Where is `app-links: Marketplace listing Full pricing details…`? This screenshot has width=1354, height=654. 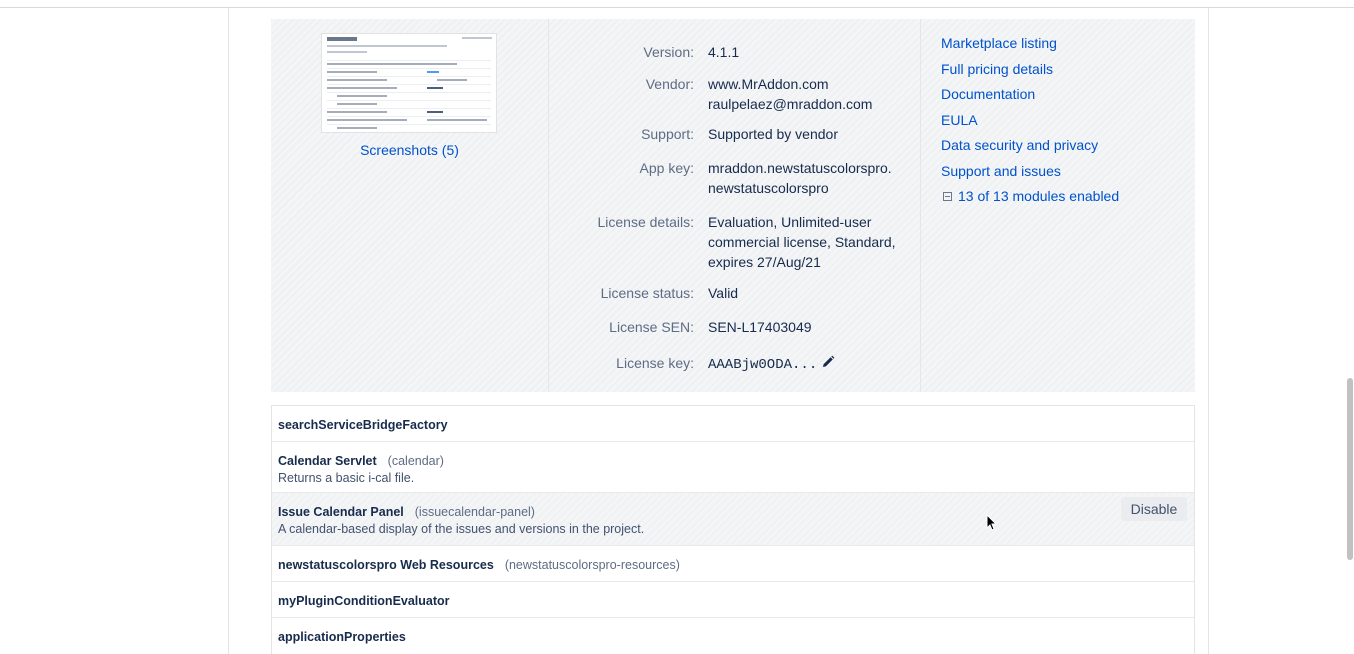
app-links: Marketplace listing Full pricing details… is located at coordinates (1066, 119).